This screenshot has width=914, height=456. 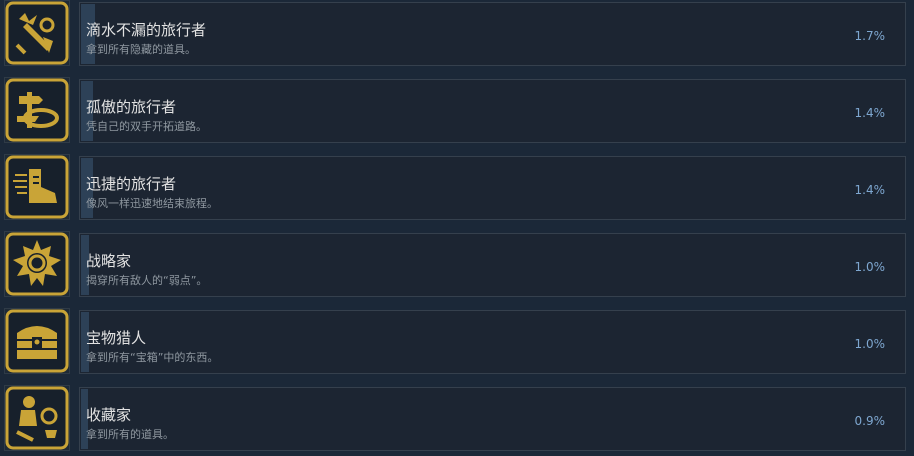 I want to click on achievement-panel: 战略家 揭穿所有敌人的“弱点”。 1.0%, so click(x=492, y=265).